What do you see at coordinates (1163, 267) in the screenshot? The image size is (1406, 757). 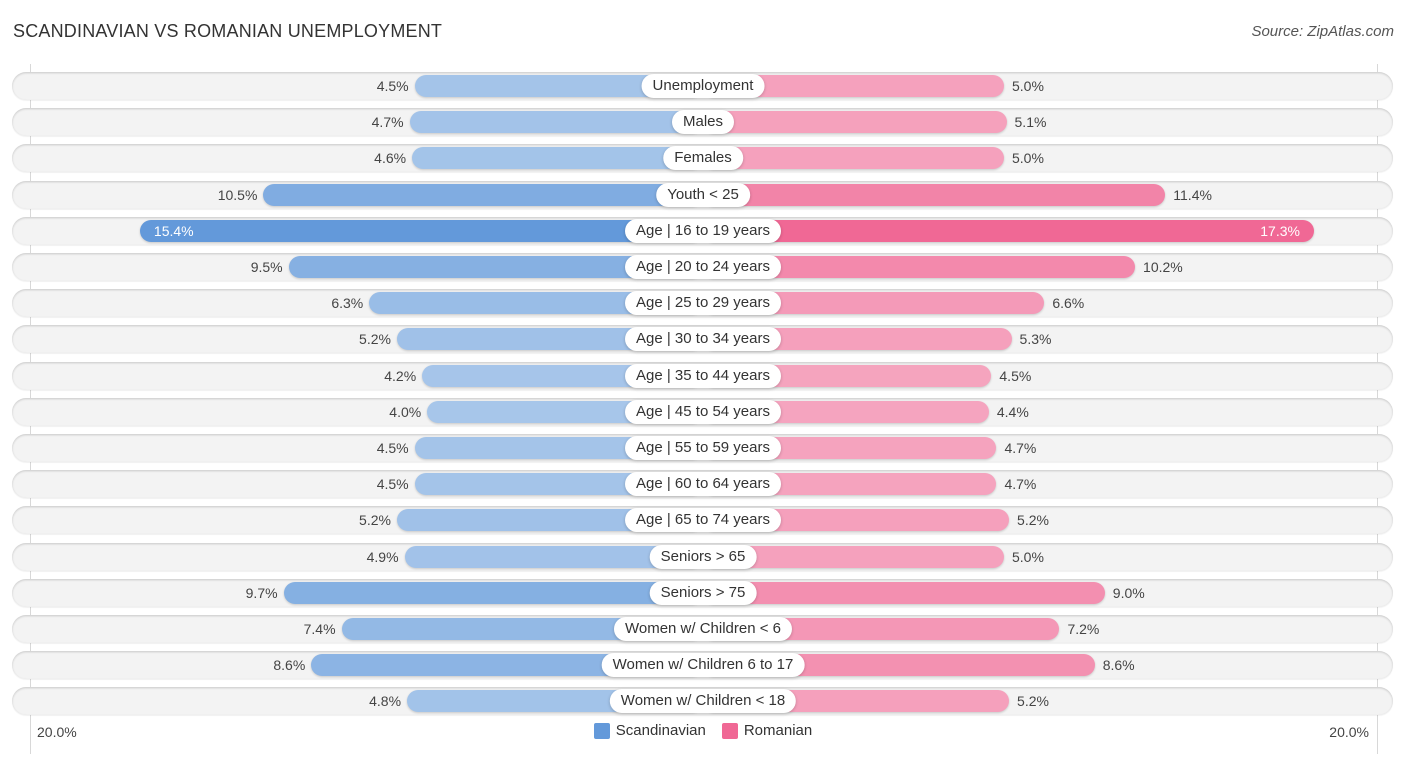 I see `value-label-romanian: 10.2%` at bounding box center [1163, 267].